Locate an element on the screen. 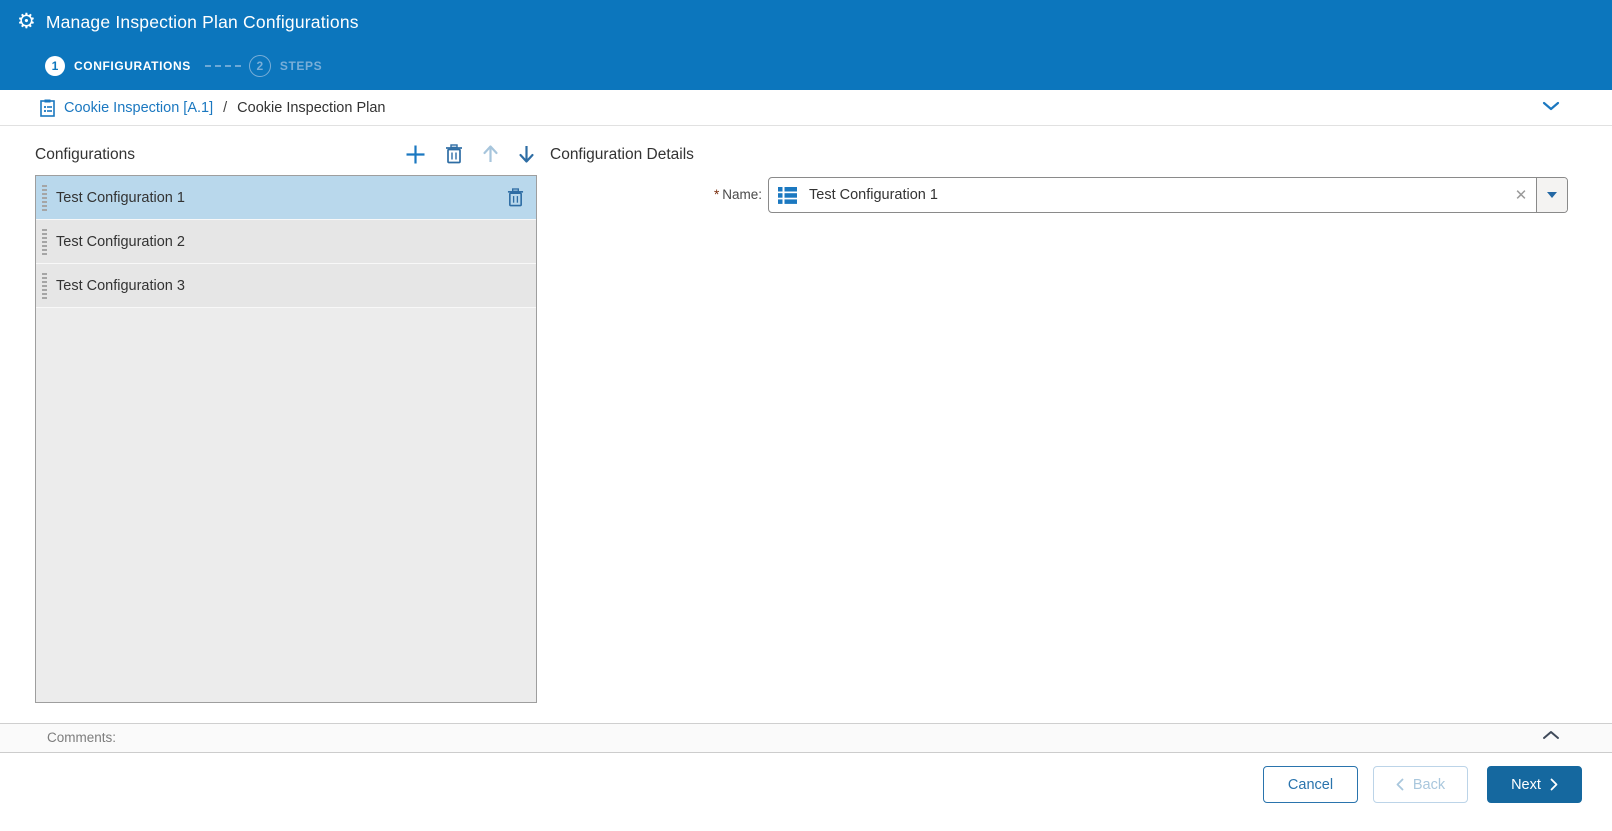  next-button: Next is located at coordinates (1534, 784).